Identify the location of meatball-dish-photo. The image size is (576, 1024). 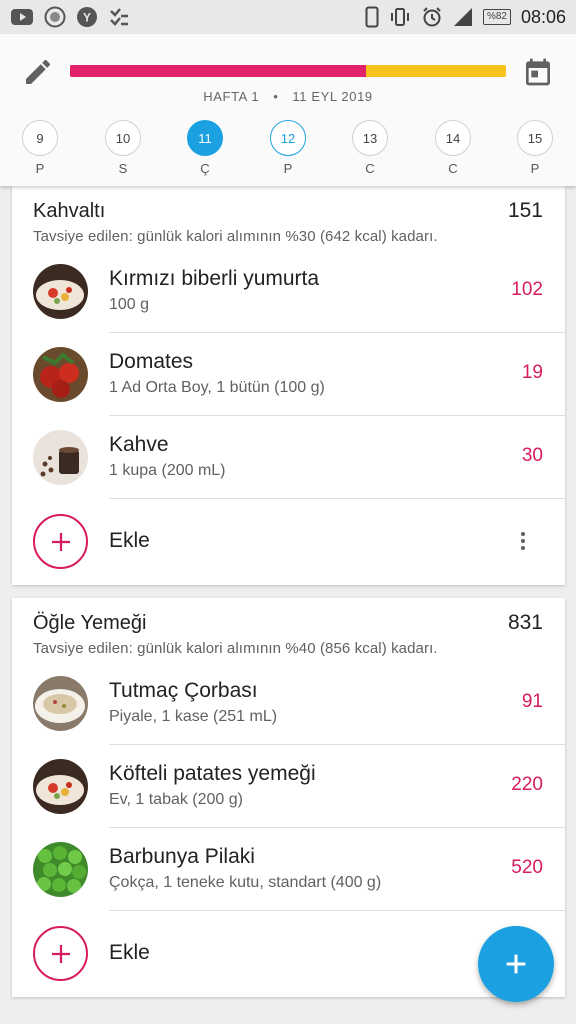
(60, 786).